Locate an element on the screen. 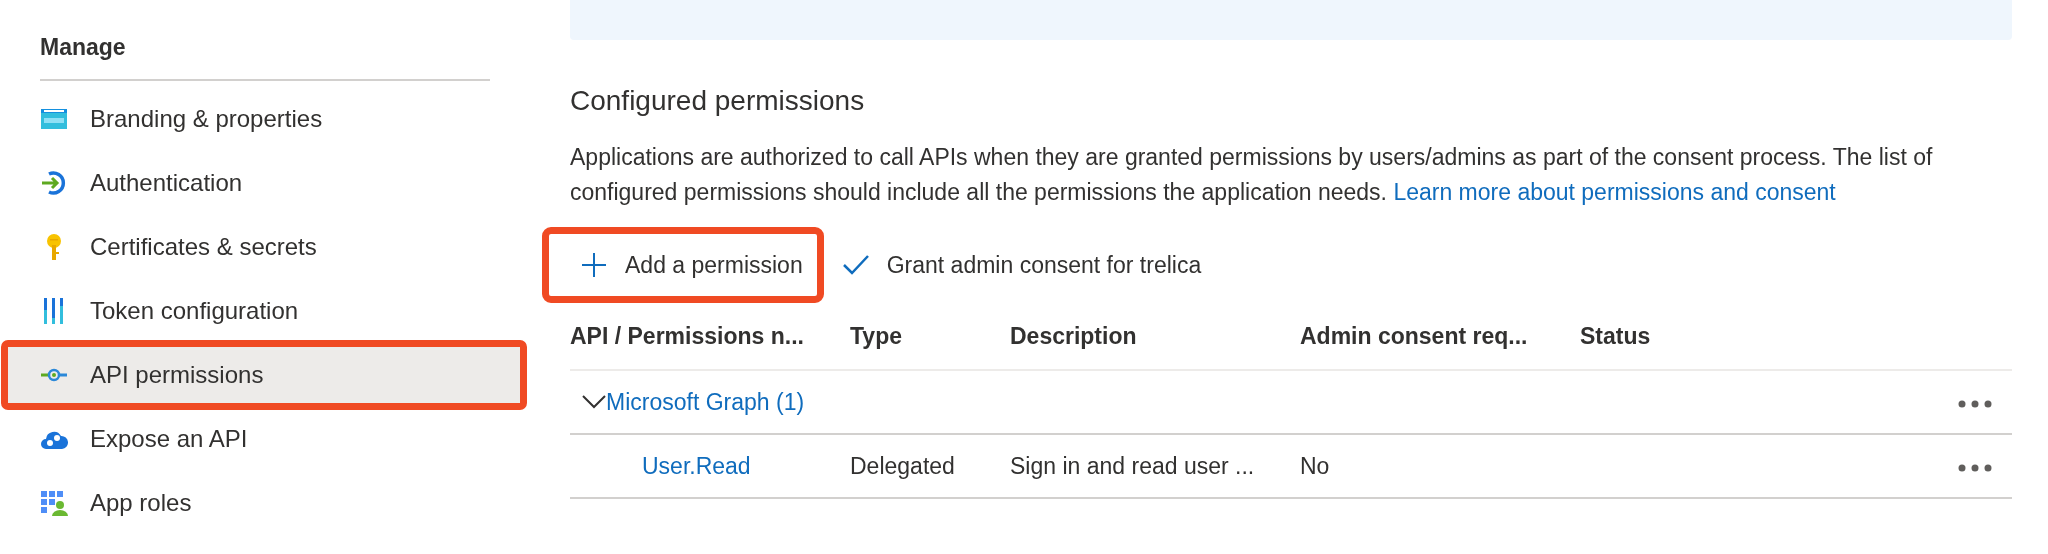  add-permission-button: Add a permission is located at coordinates (683, 265).